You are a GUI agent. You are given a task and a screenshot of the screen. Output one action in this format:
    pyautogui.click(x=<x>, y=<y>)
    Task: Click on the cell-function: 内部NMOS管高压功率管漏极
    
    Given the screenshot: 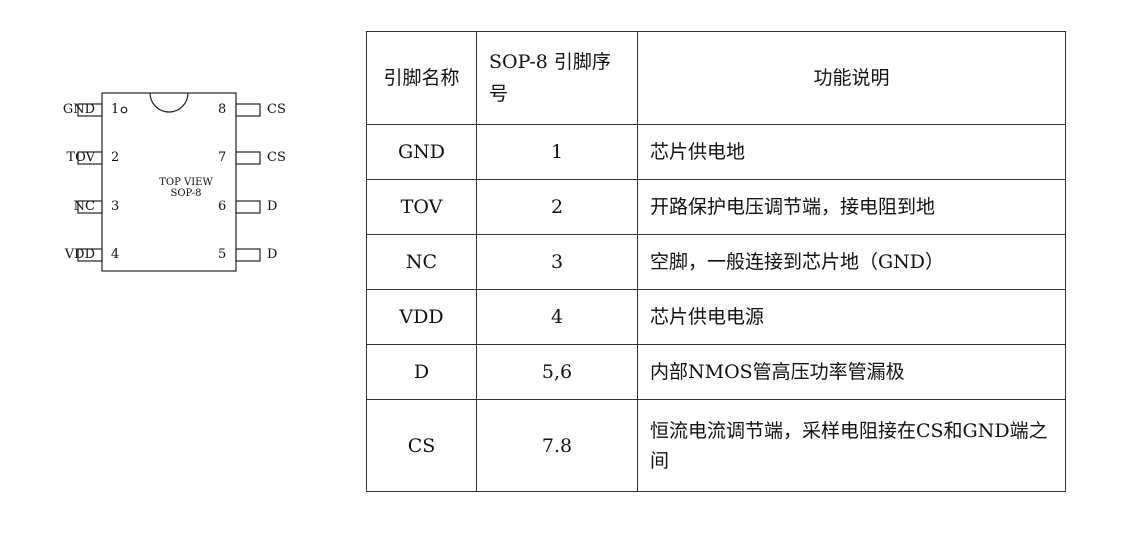 What is the action you would take?
    pyautogui.click(x=851, y=372)
    